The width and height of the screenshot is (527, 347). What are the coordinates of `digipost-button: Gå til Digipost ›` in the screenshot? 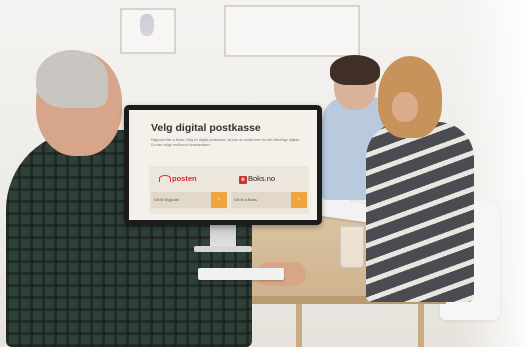 It's located at (189, 200).